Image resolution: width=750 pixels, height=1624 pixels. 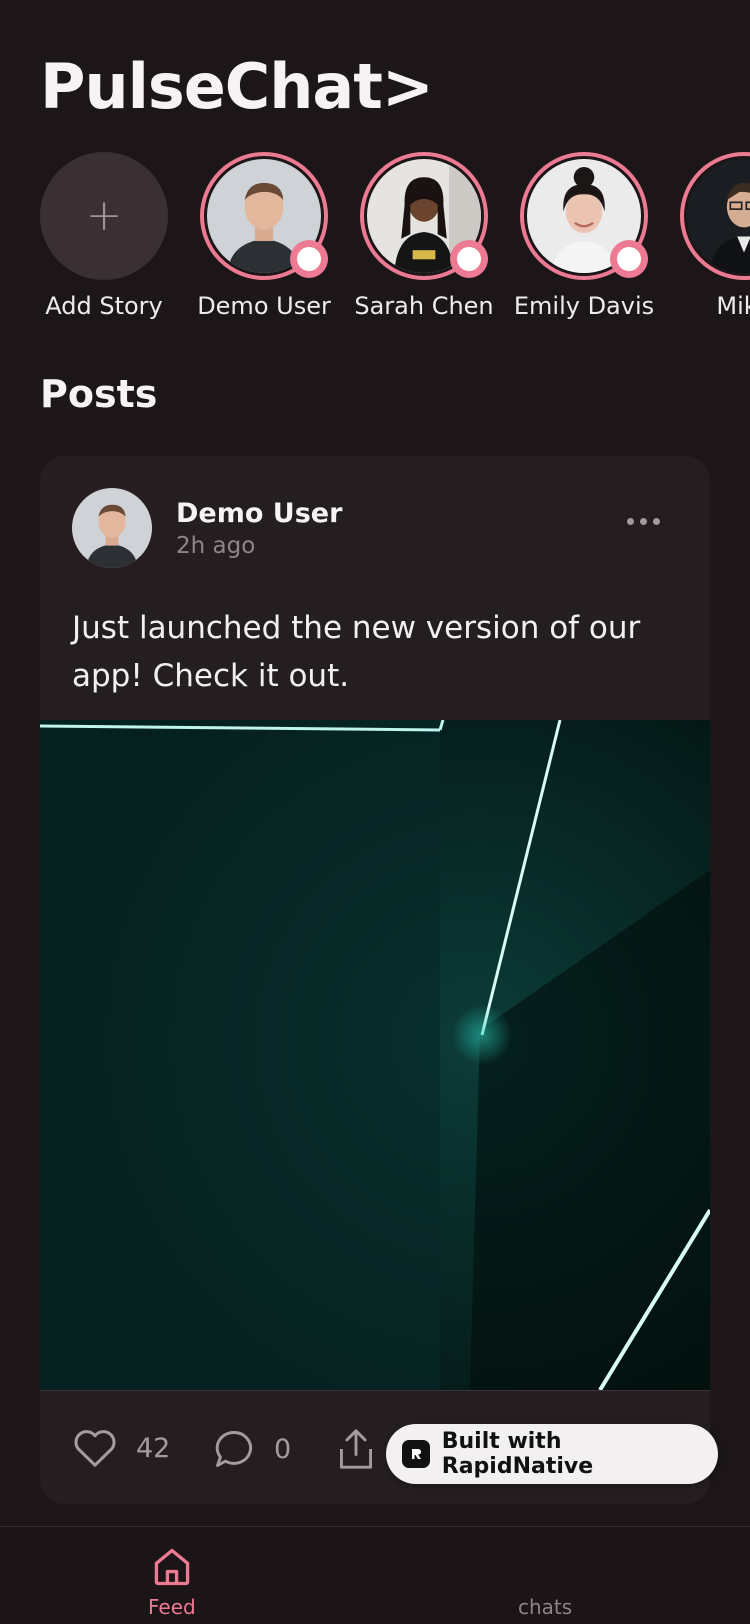 I want to click on story-label: Demo User, so click(x=264, y=306).